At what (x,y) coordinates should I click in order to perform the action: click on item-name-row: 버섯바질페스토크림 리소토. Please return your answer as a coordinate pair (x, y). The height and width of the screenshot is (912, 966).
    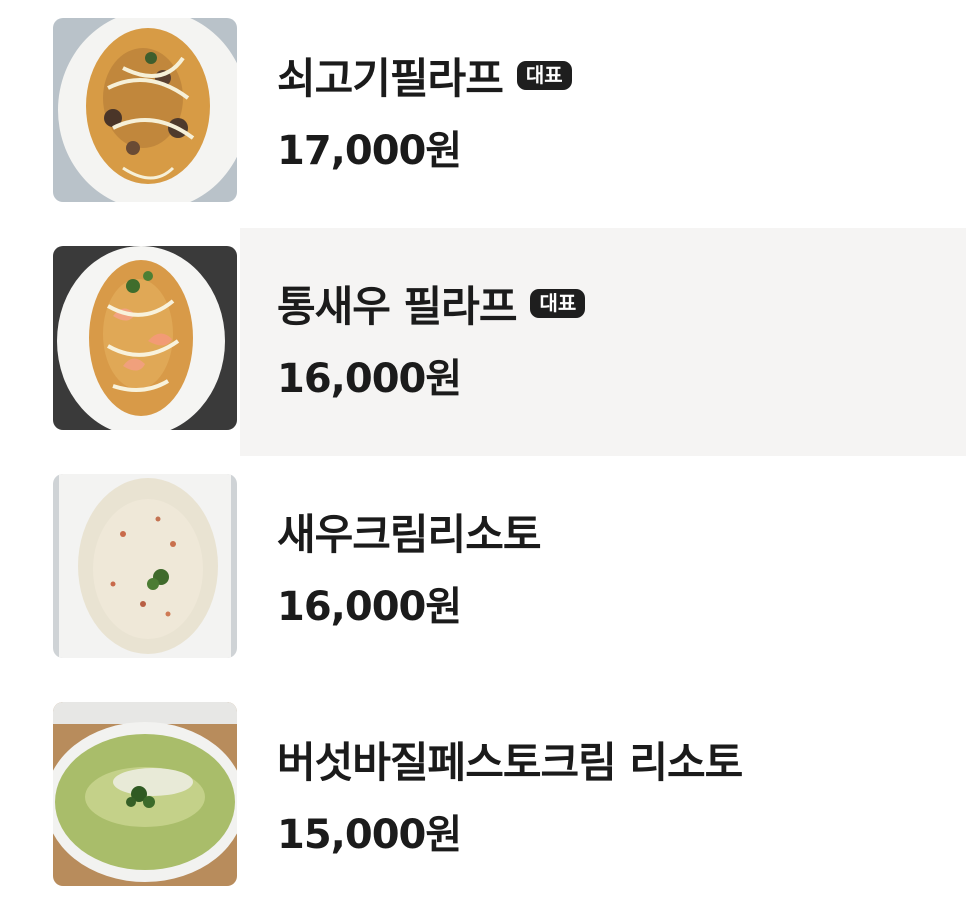
    Looking at the image, I should click on (510, 759).